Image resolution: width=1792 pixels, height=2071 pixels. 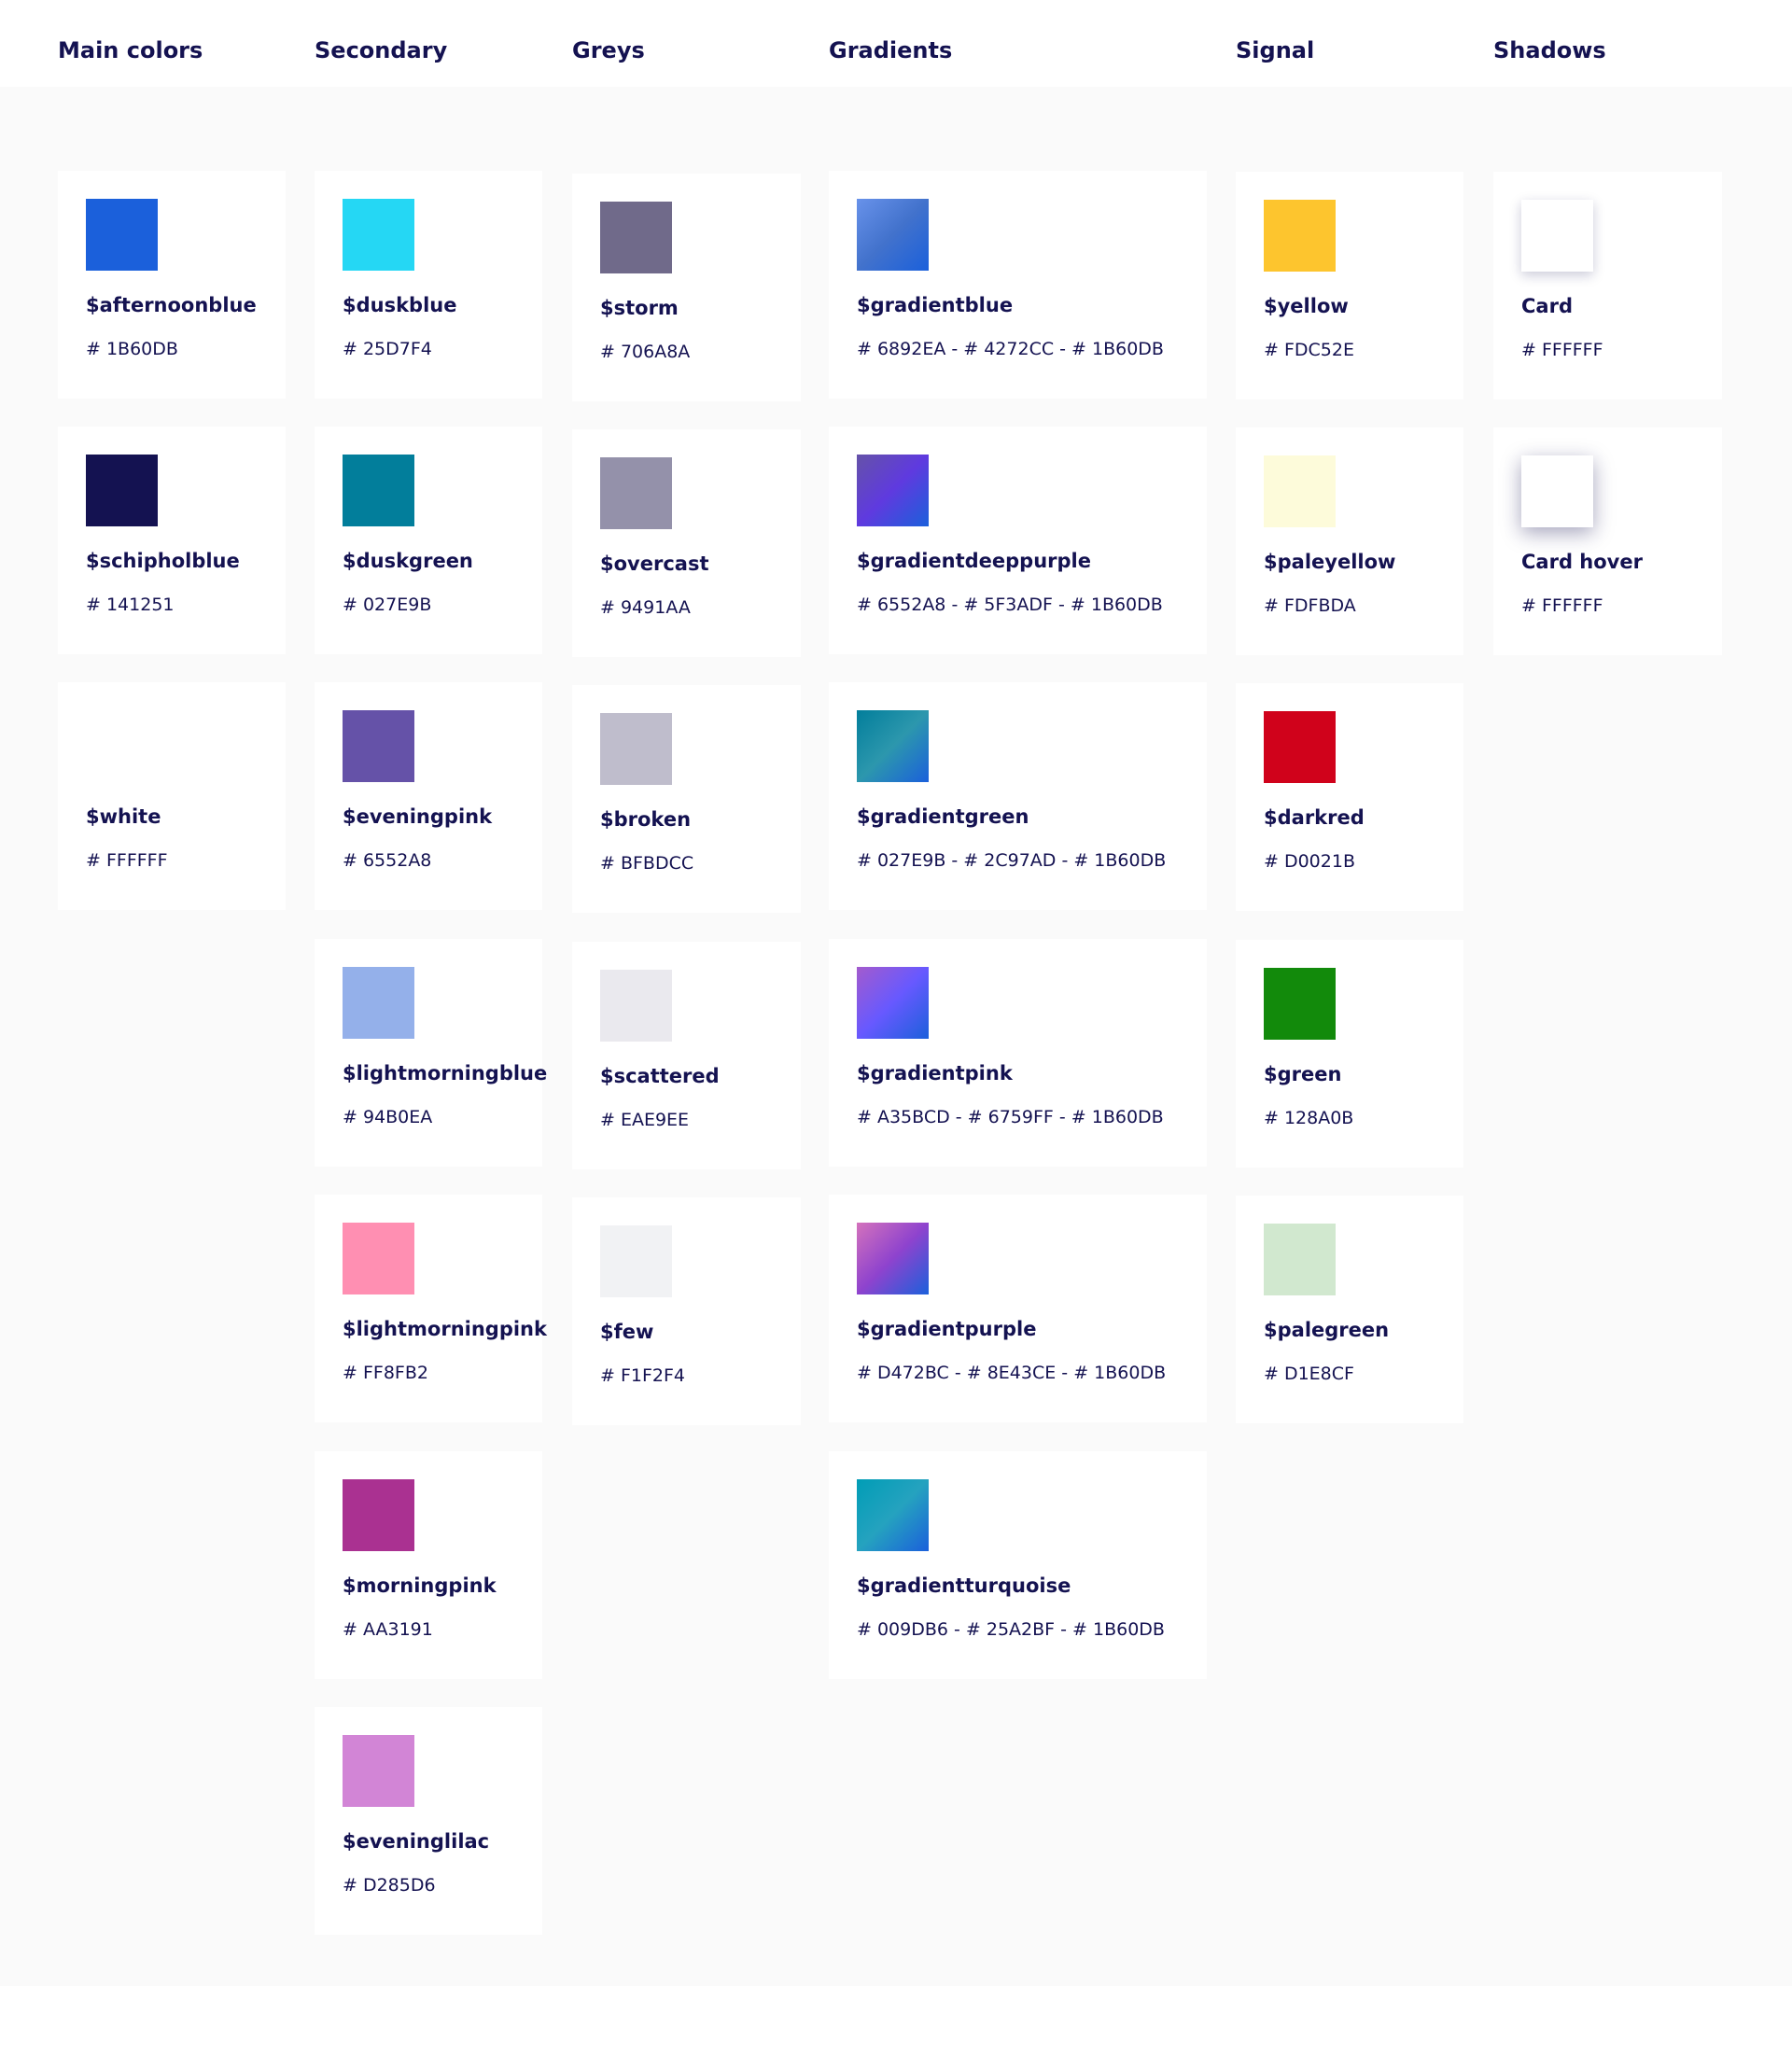 I want to click on color-card-lightmorningpink: $lightmorningpink # FF8FB2, so click(x=431, y=1308).